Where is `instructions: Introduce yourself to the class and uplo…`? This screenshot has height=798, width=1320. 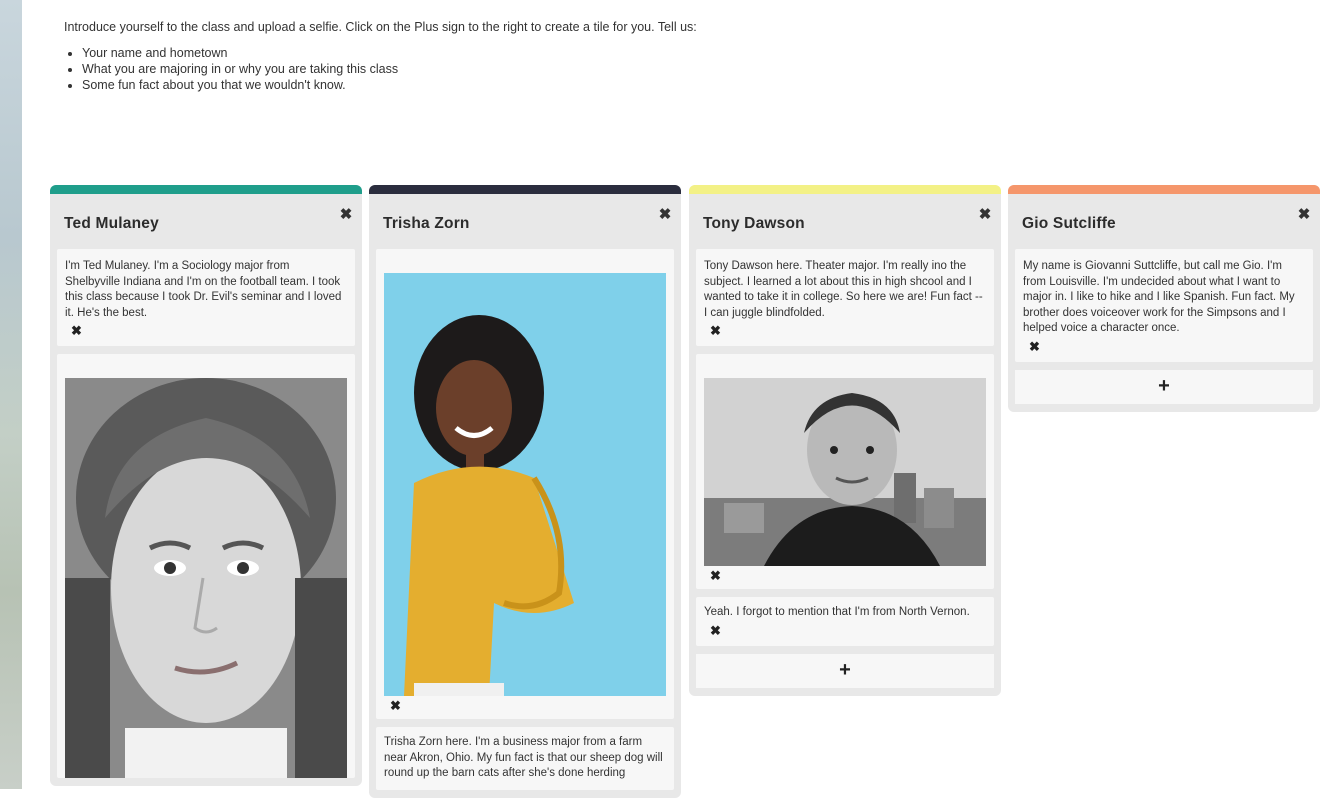
instructions: Introduce yourself to the class and uplo… is located at coordinates (664, 56).